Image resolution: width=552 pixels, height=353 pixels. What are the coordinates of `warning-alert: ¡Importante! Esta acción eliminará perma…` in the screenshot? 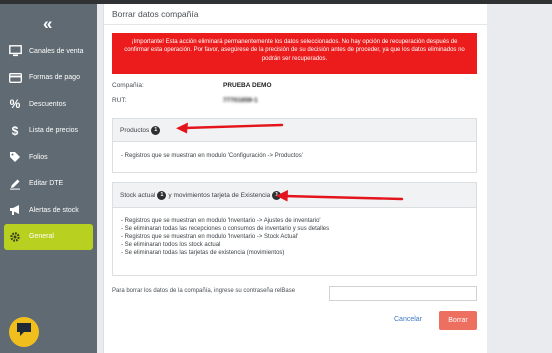 It's located at (294, 53).